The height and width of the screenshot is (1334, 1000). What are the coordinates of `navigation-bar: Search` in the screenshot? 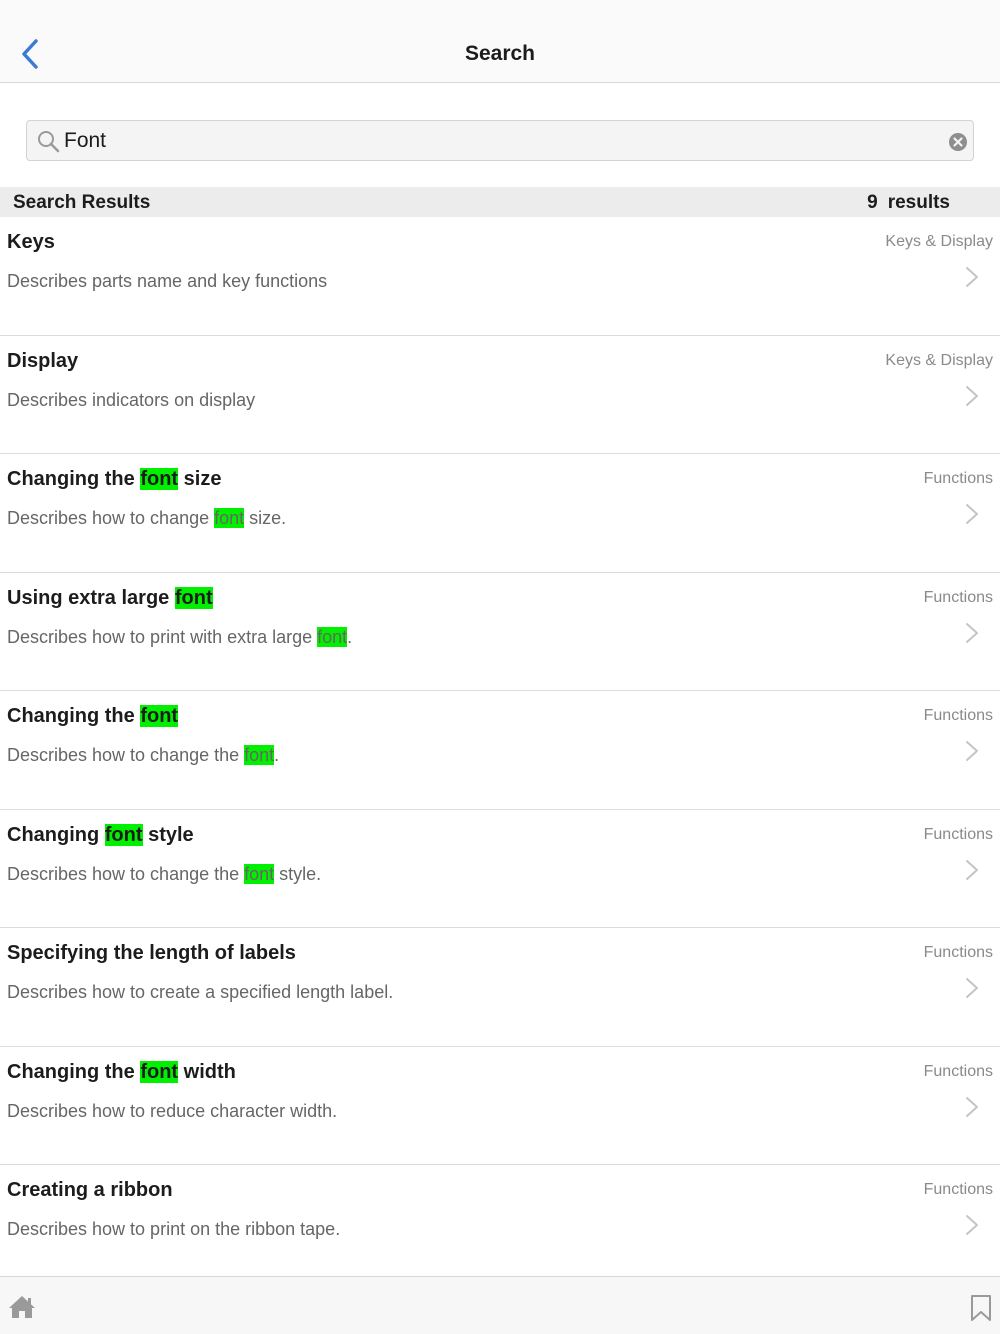 It's located at (500, 41).